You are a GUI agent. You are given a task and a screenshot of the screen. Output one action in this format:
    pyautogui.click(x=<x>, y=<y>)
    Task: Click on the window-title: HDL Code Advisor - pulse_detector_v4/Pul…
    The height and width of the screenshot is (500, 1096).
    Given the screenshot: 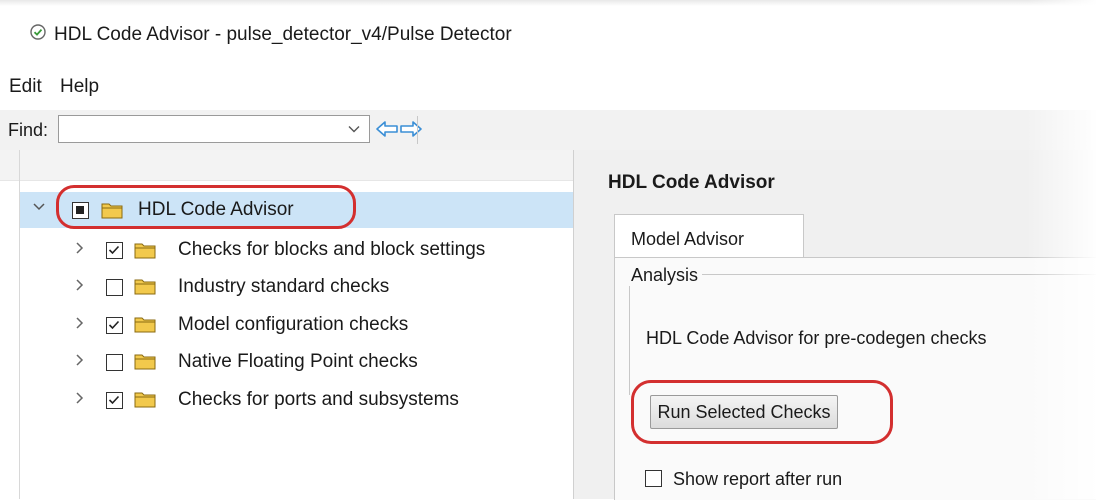 What is the action you would take?
    pyautogui.click(x=283, y=34)
    